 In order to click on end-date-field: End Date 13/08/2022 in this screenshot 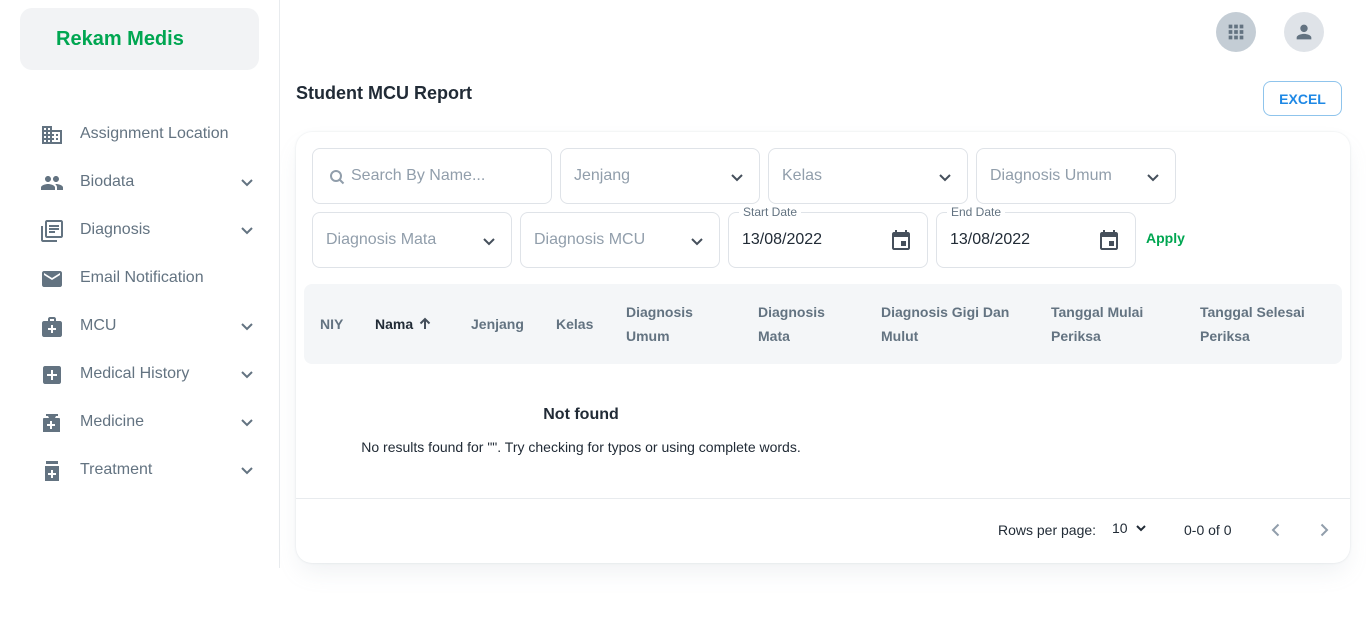, I will do `click(1036, 236)`.